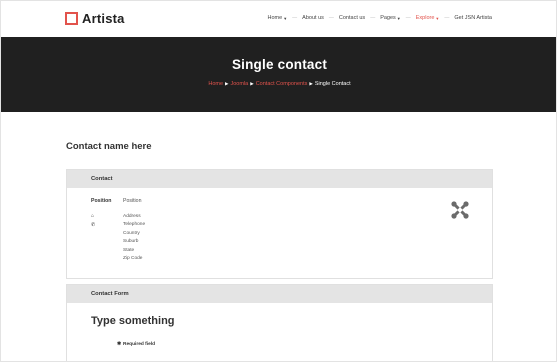  Describe the element at coordinates (109, 146) in the screenshot. I see `contact-name-heading: Contact name here` at that location.